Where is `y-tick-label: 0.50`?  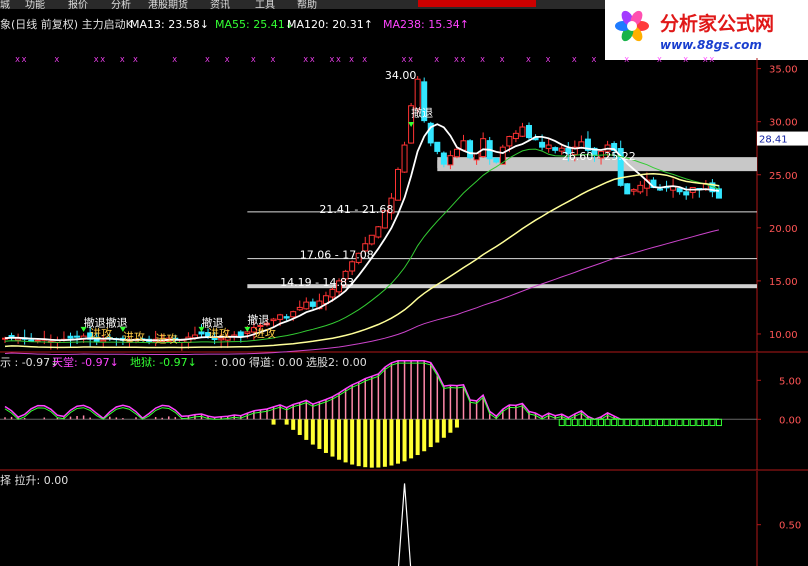 y-tick-label: 0.50 is located at coordinates (790, 526).